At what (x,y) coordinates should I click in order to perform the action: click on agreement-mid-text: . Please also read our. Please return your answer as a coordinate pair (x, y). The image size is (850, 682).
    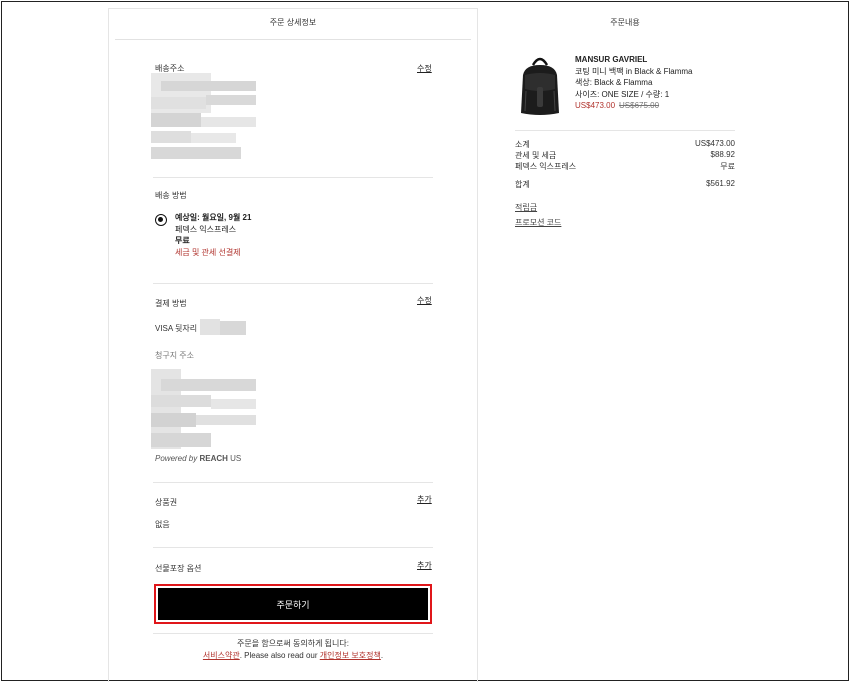
    Looking at the image, I should click on (279, 655).